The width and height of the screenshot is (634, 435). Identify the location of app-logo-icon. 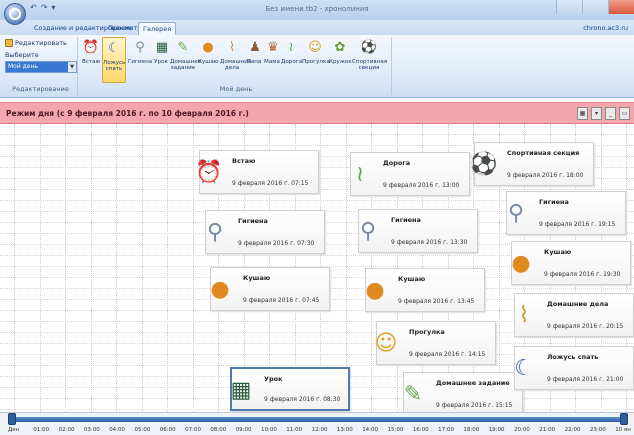
(15, 14).